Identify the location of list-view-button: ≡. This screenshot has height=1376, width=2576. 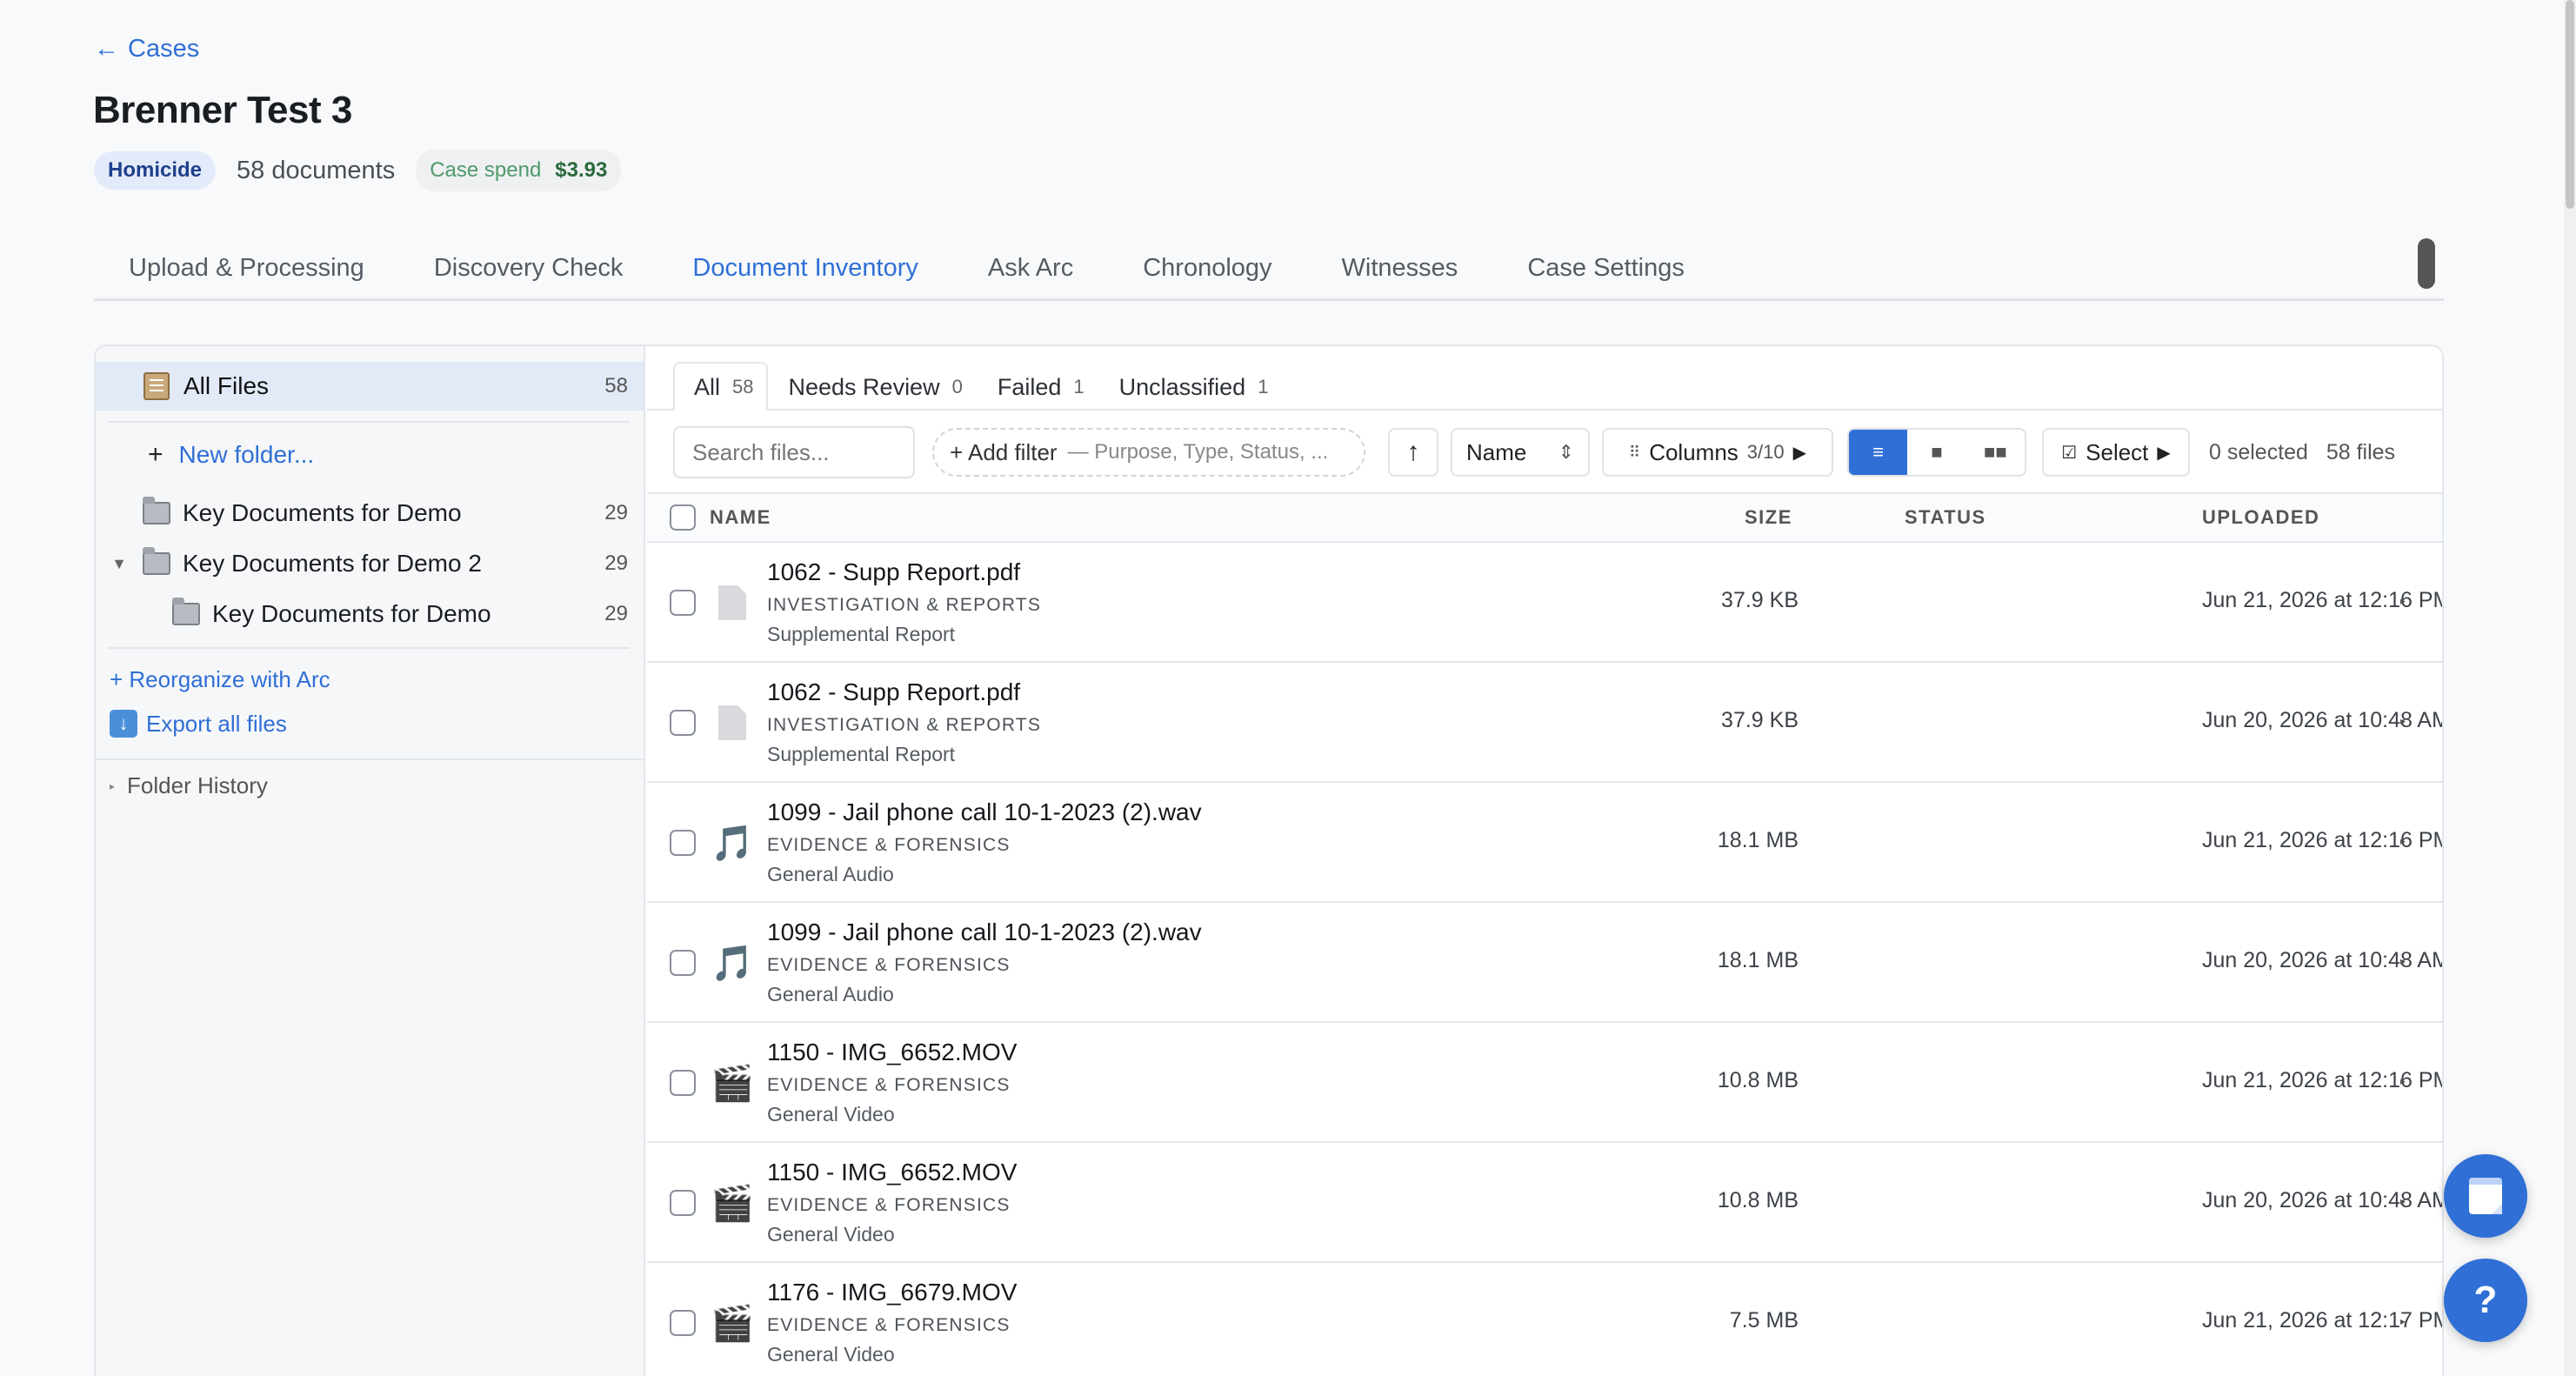
(1878, 452).